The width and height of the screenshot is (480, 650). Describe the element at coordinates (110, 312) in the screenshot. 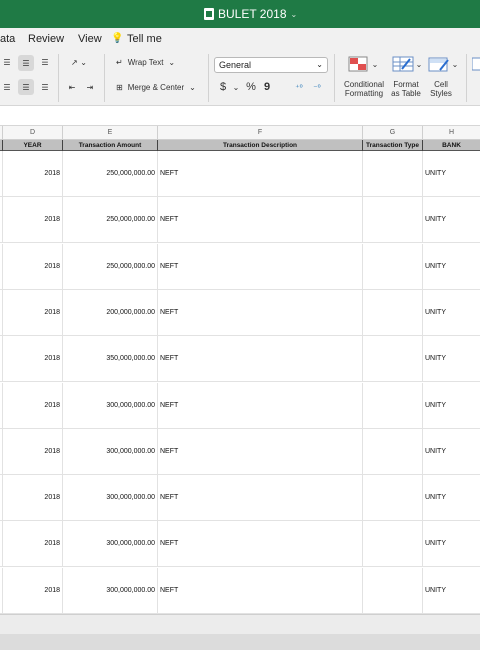

I see `cell-transaction-amount: 200,000,000.00` at that location.